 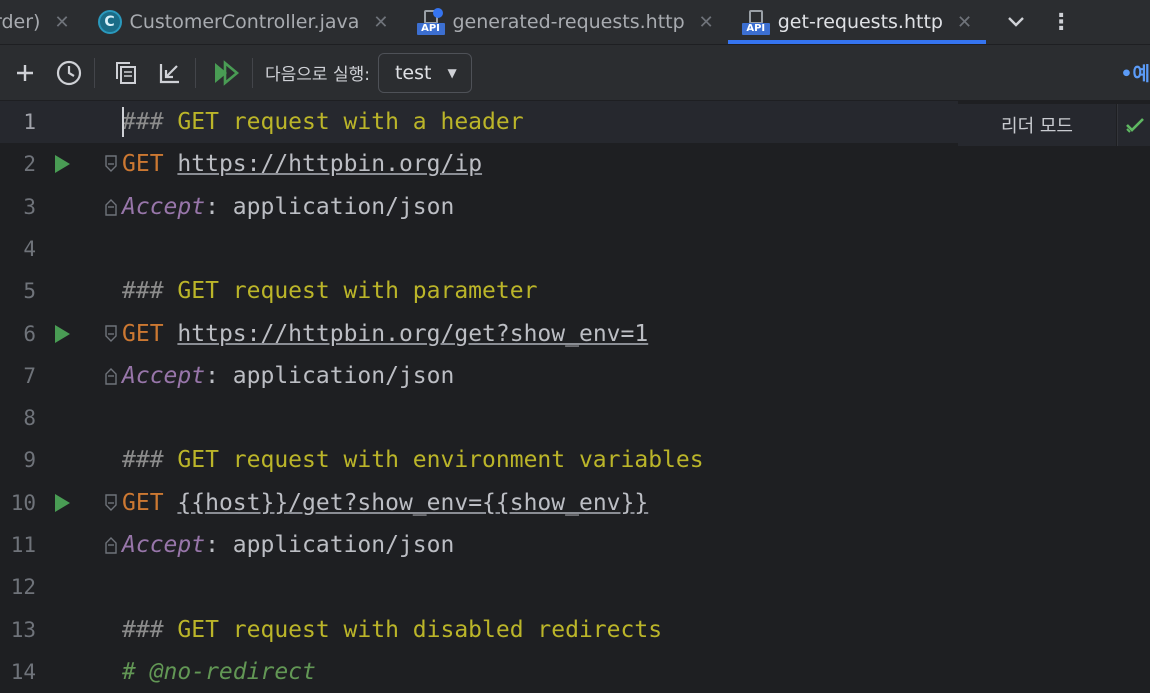 I want to click on code-line: 7 Accept: application/json, so click(x=575, y=376).